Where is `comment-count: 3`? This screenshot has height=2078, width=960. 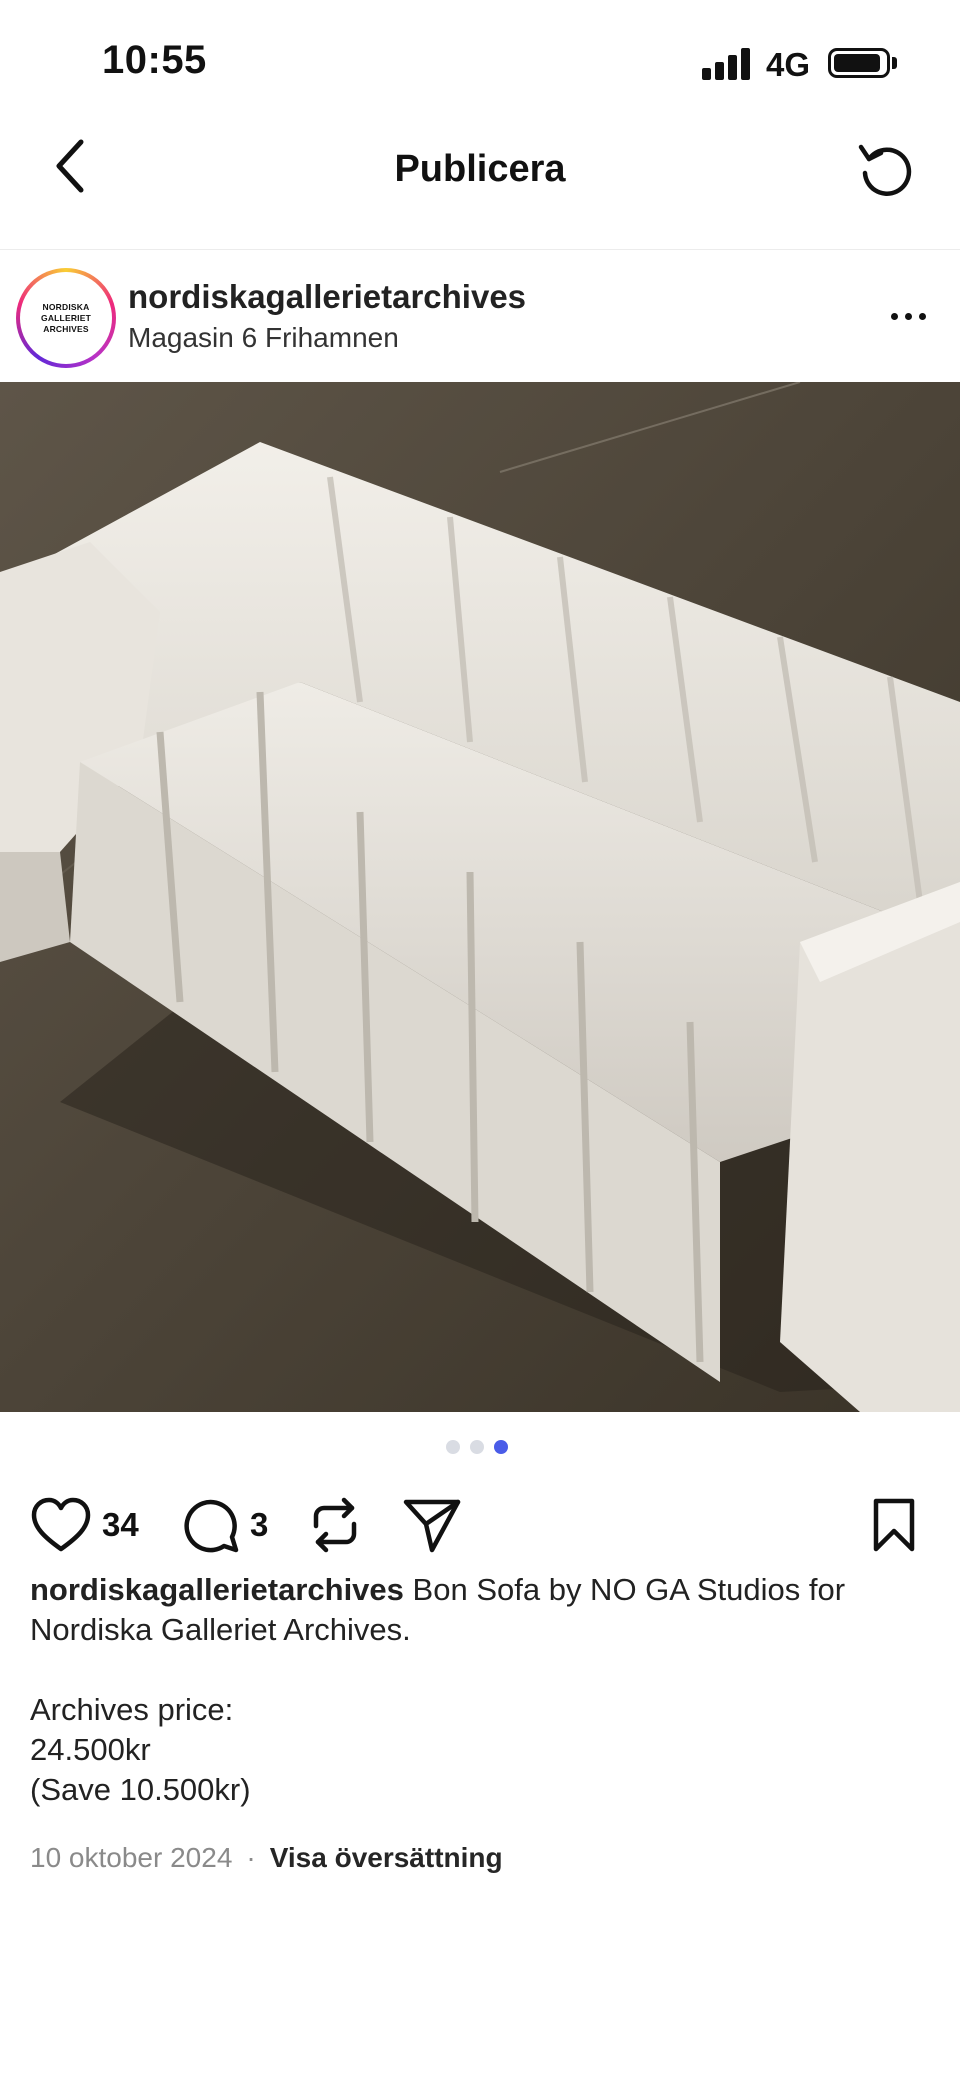
comment-count: 3 is located at coordinates (259, 1524).